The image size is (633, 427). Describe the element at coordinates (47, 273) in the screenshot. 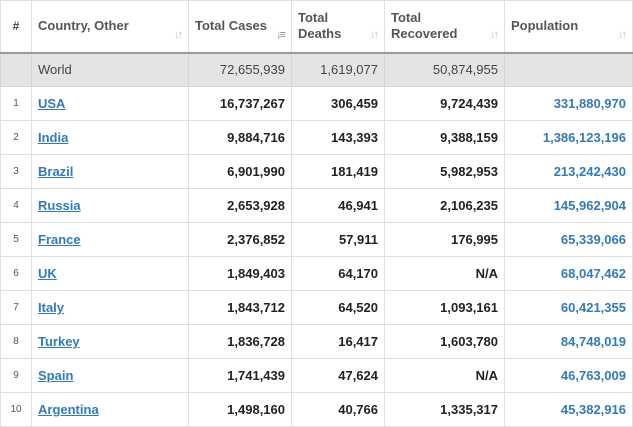

I see `country-link: UK` at that location.